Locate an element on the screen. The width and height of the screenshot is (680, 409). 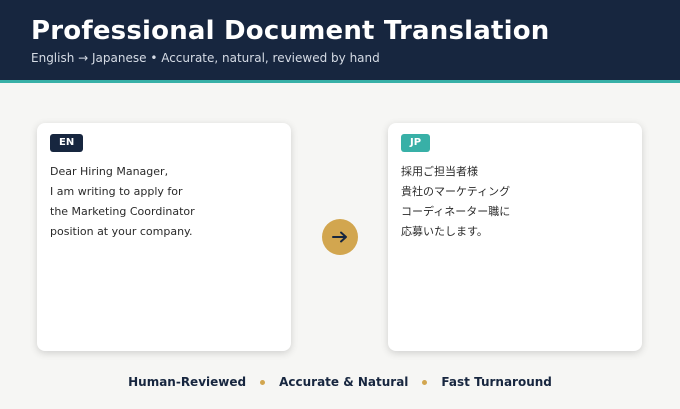
source-line: I am writing to apply for is located at coordinates (116, 191).